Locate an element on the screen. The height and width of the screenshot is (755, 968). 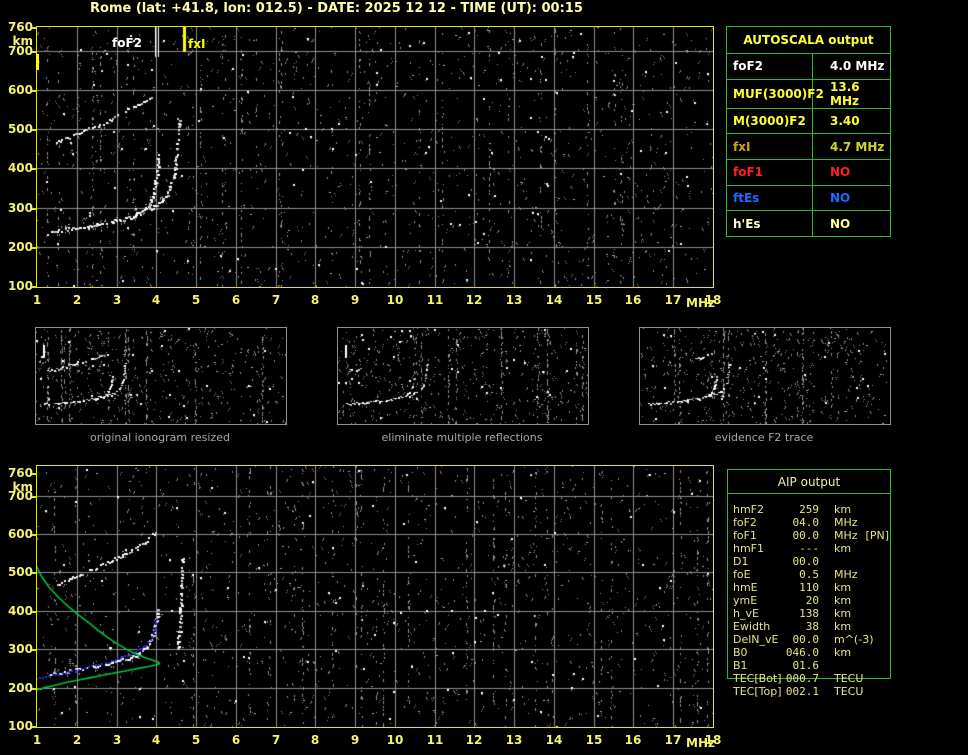
aip-param-label: TEC[Top] is located at coordinates (757, 691).